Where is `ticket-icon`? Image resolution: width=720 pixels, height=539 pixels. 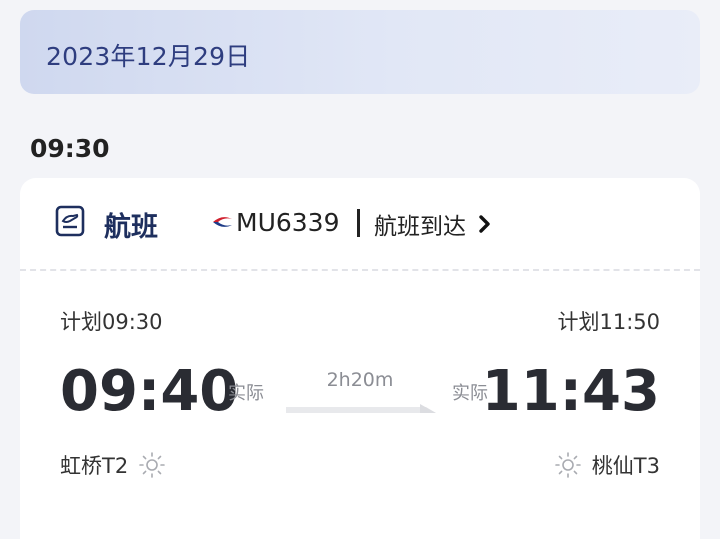
ticket-icon is located at coordinates (70, 221).